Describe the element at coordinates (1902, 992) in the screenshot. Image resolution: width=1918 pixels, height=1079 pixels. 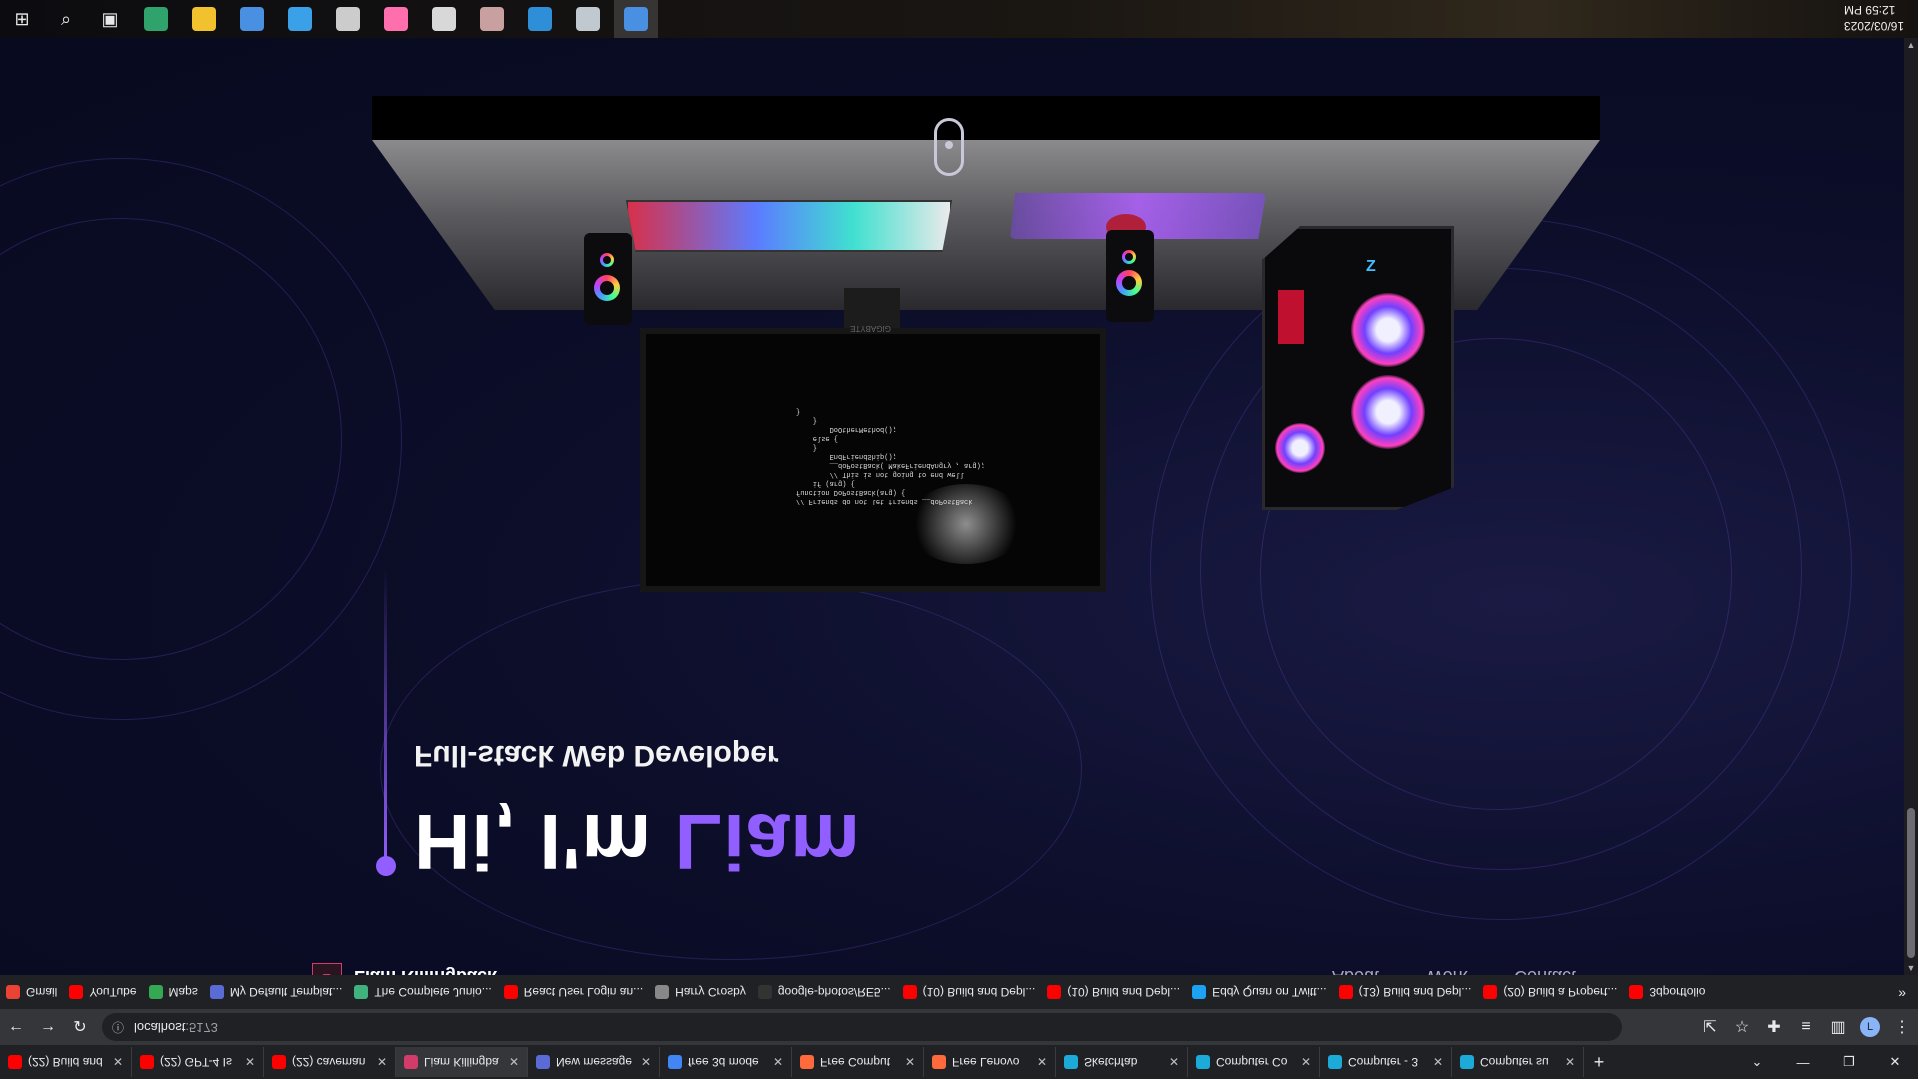
I see `bookmarks-overflow-icon: »` at that location.